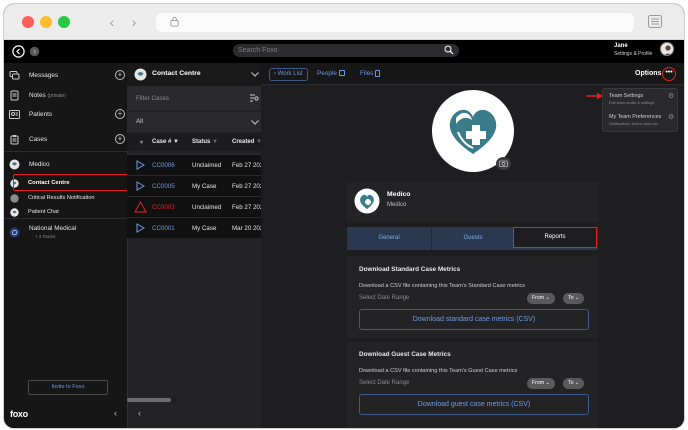 Image resolution: width=688 pixels, height=430 pixels. Describe the element at coordinates (449, 50) in the screenshot. I see `search-icon` at that location.